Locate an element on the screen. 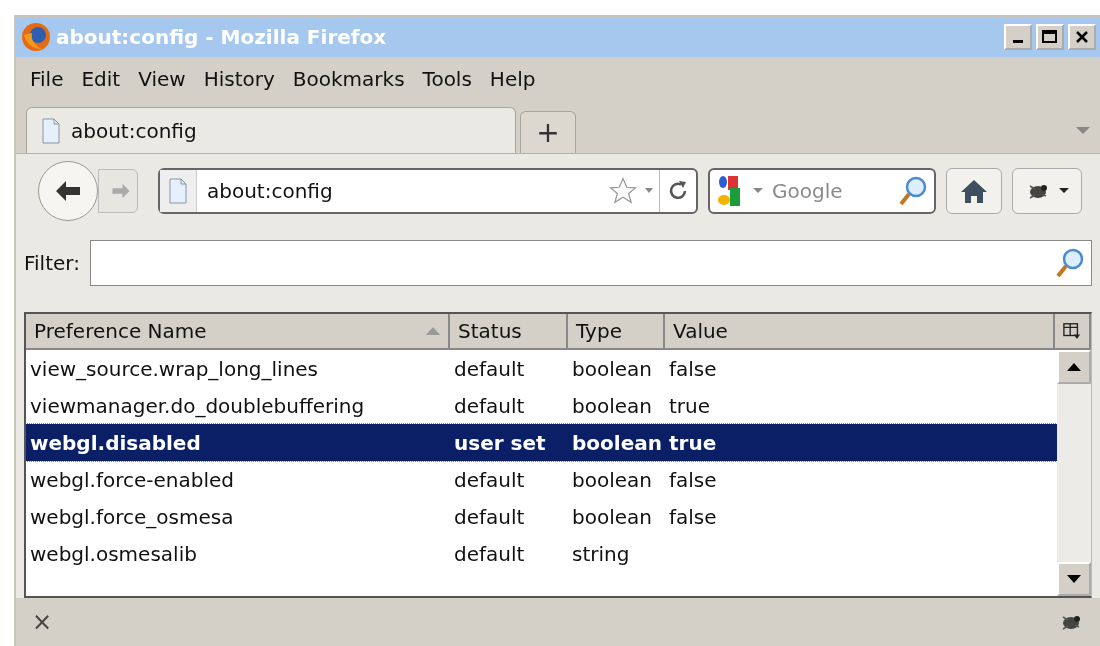  search-bar: Google is located at coordinates (822, 191).